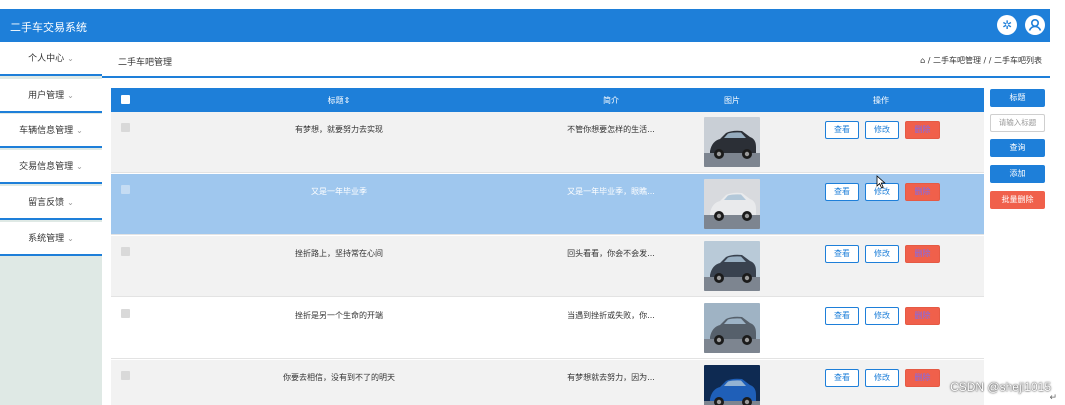 This screenshot has width=1065, height=405. Describe the element at coordinates (339, 253) in the screenshot. I see `row-title: 挫折路上，坚持常在心间` at that location.